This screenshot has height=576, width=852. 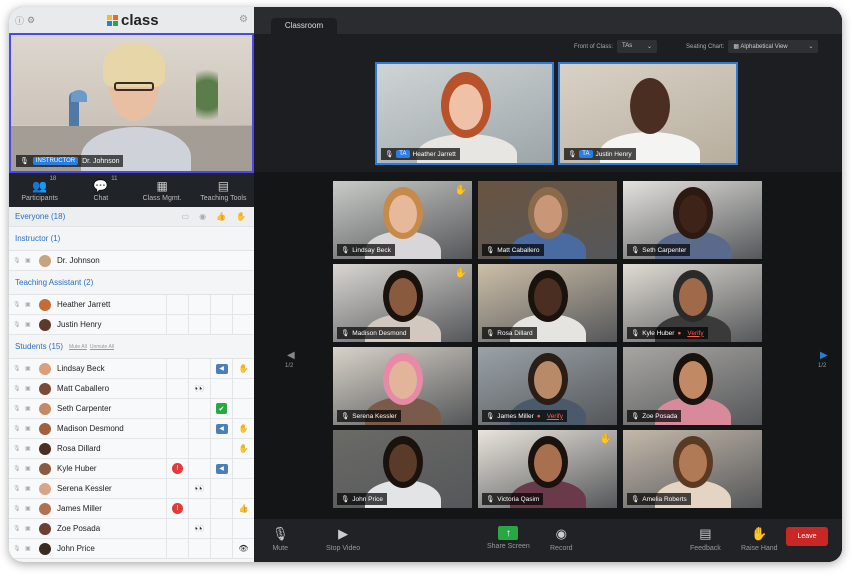 What do you see at coordinates (131, 305) in the screenshot?
I see `list-item: 🎙 ▣ Heather Jarrett` at bounding box center [131, 305].